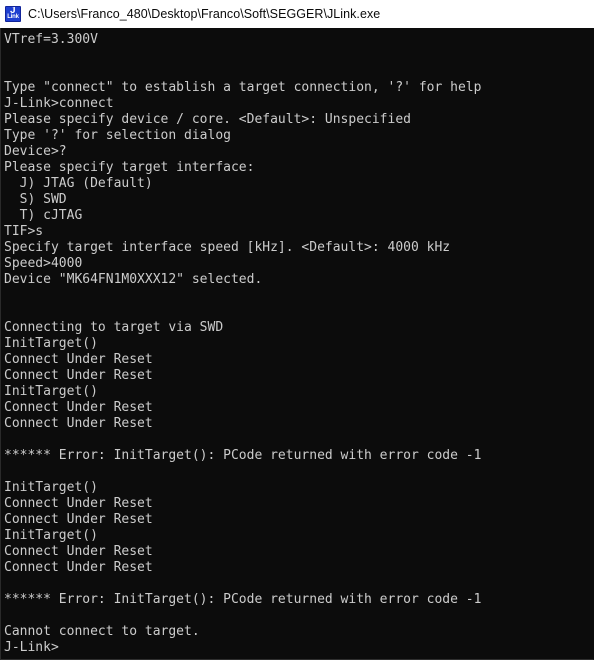  Describe the element at coordinates (51, 39) in the screenshot. I see `console-line: VTref=3.300V` at that location.